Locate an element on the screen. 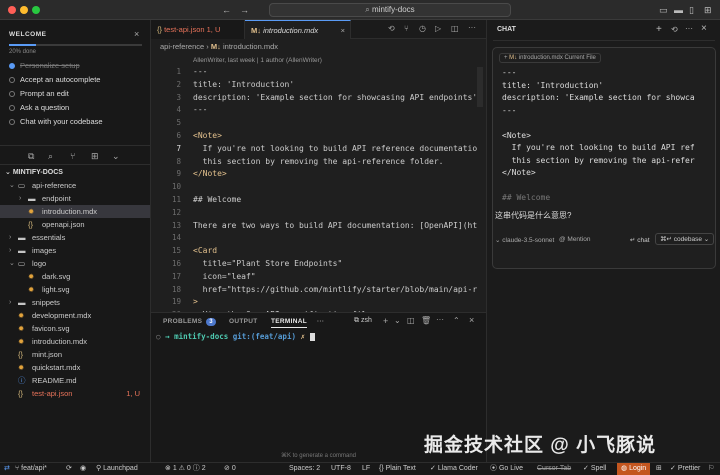  timeline-icon: ◷ is located at coordinates (422, 28).